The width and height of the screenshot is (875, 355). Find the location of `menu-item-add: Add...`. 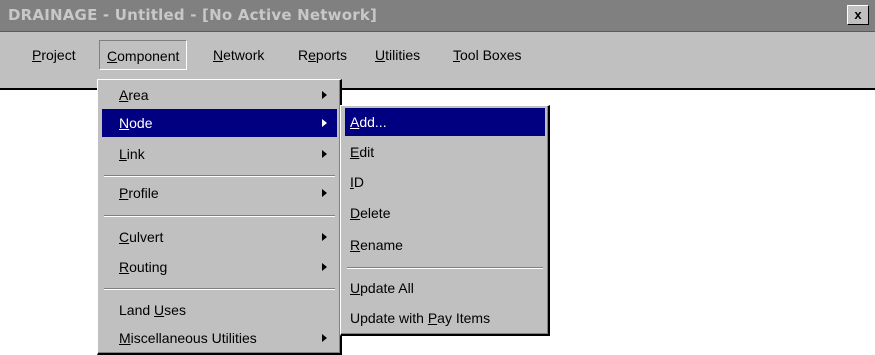

menu-item-add: Add... is located at coordinates (445, 122).